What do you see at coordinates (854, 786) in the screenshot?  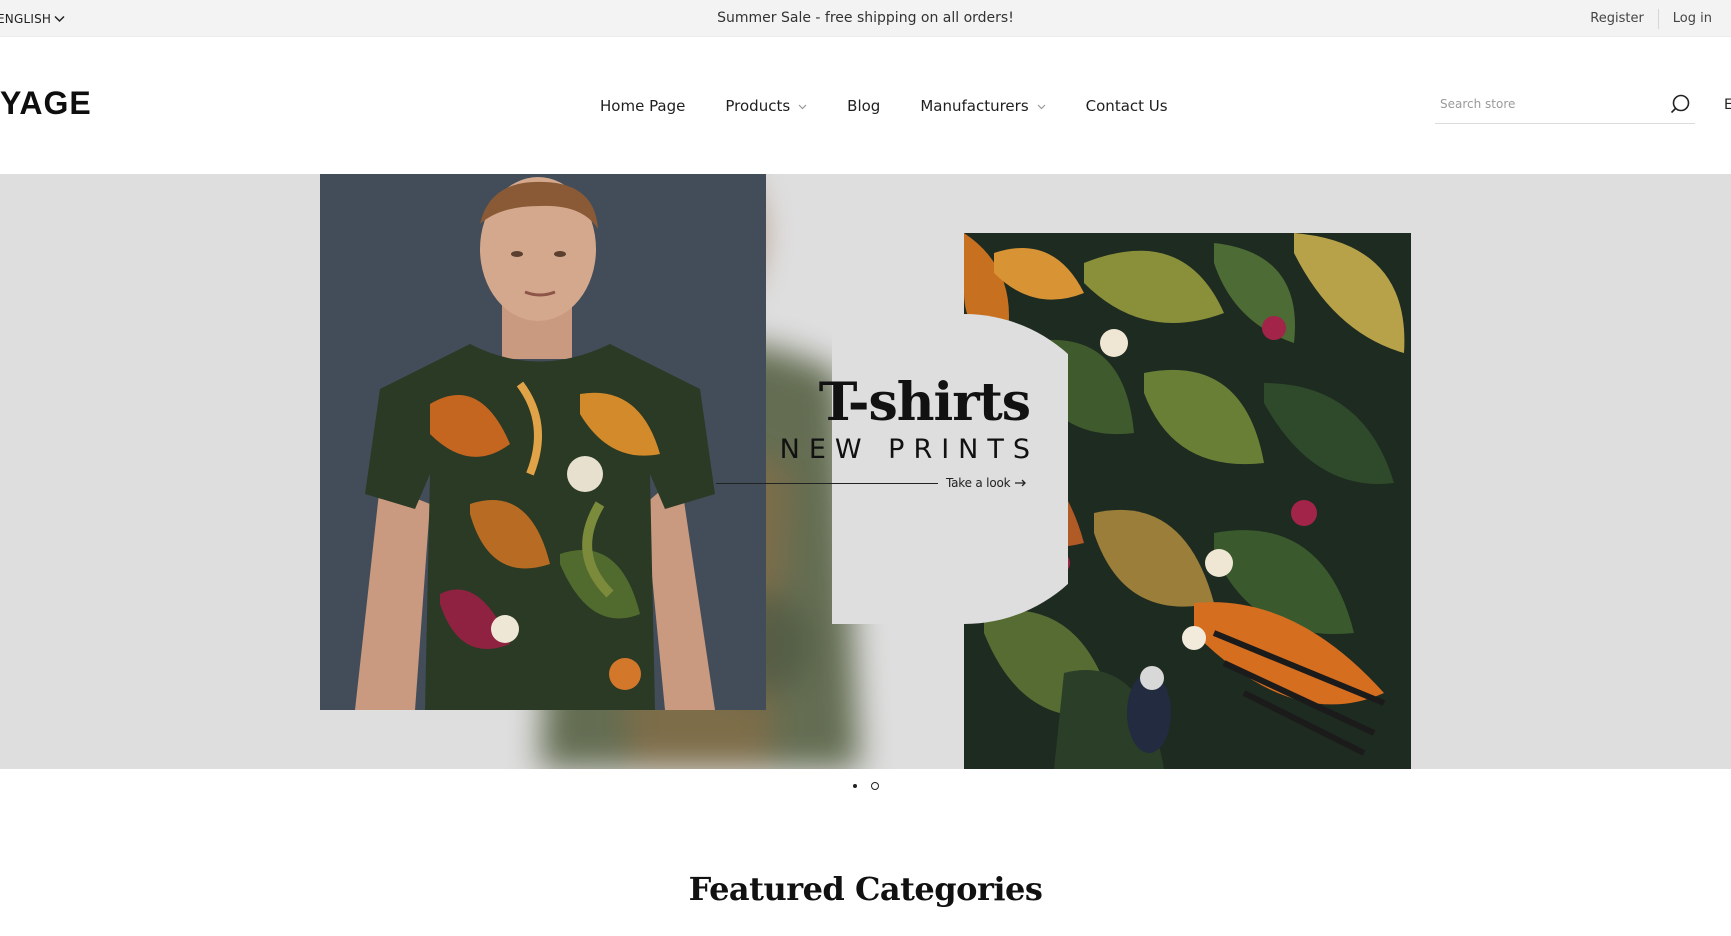 I see `slider-dot-active` at bounding box center [854, 786].